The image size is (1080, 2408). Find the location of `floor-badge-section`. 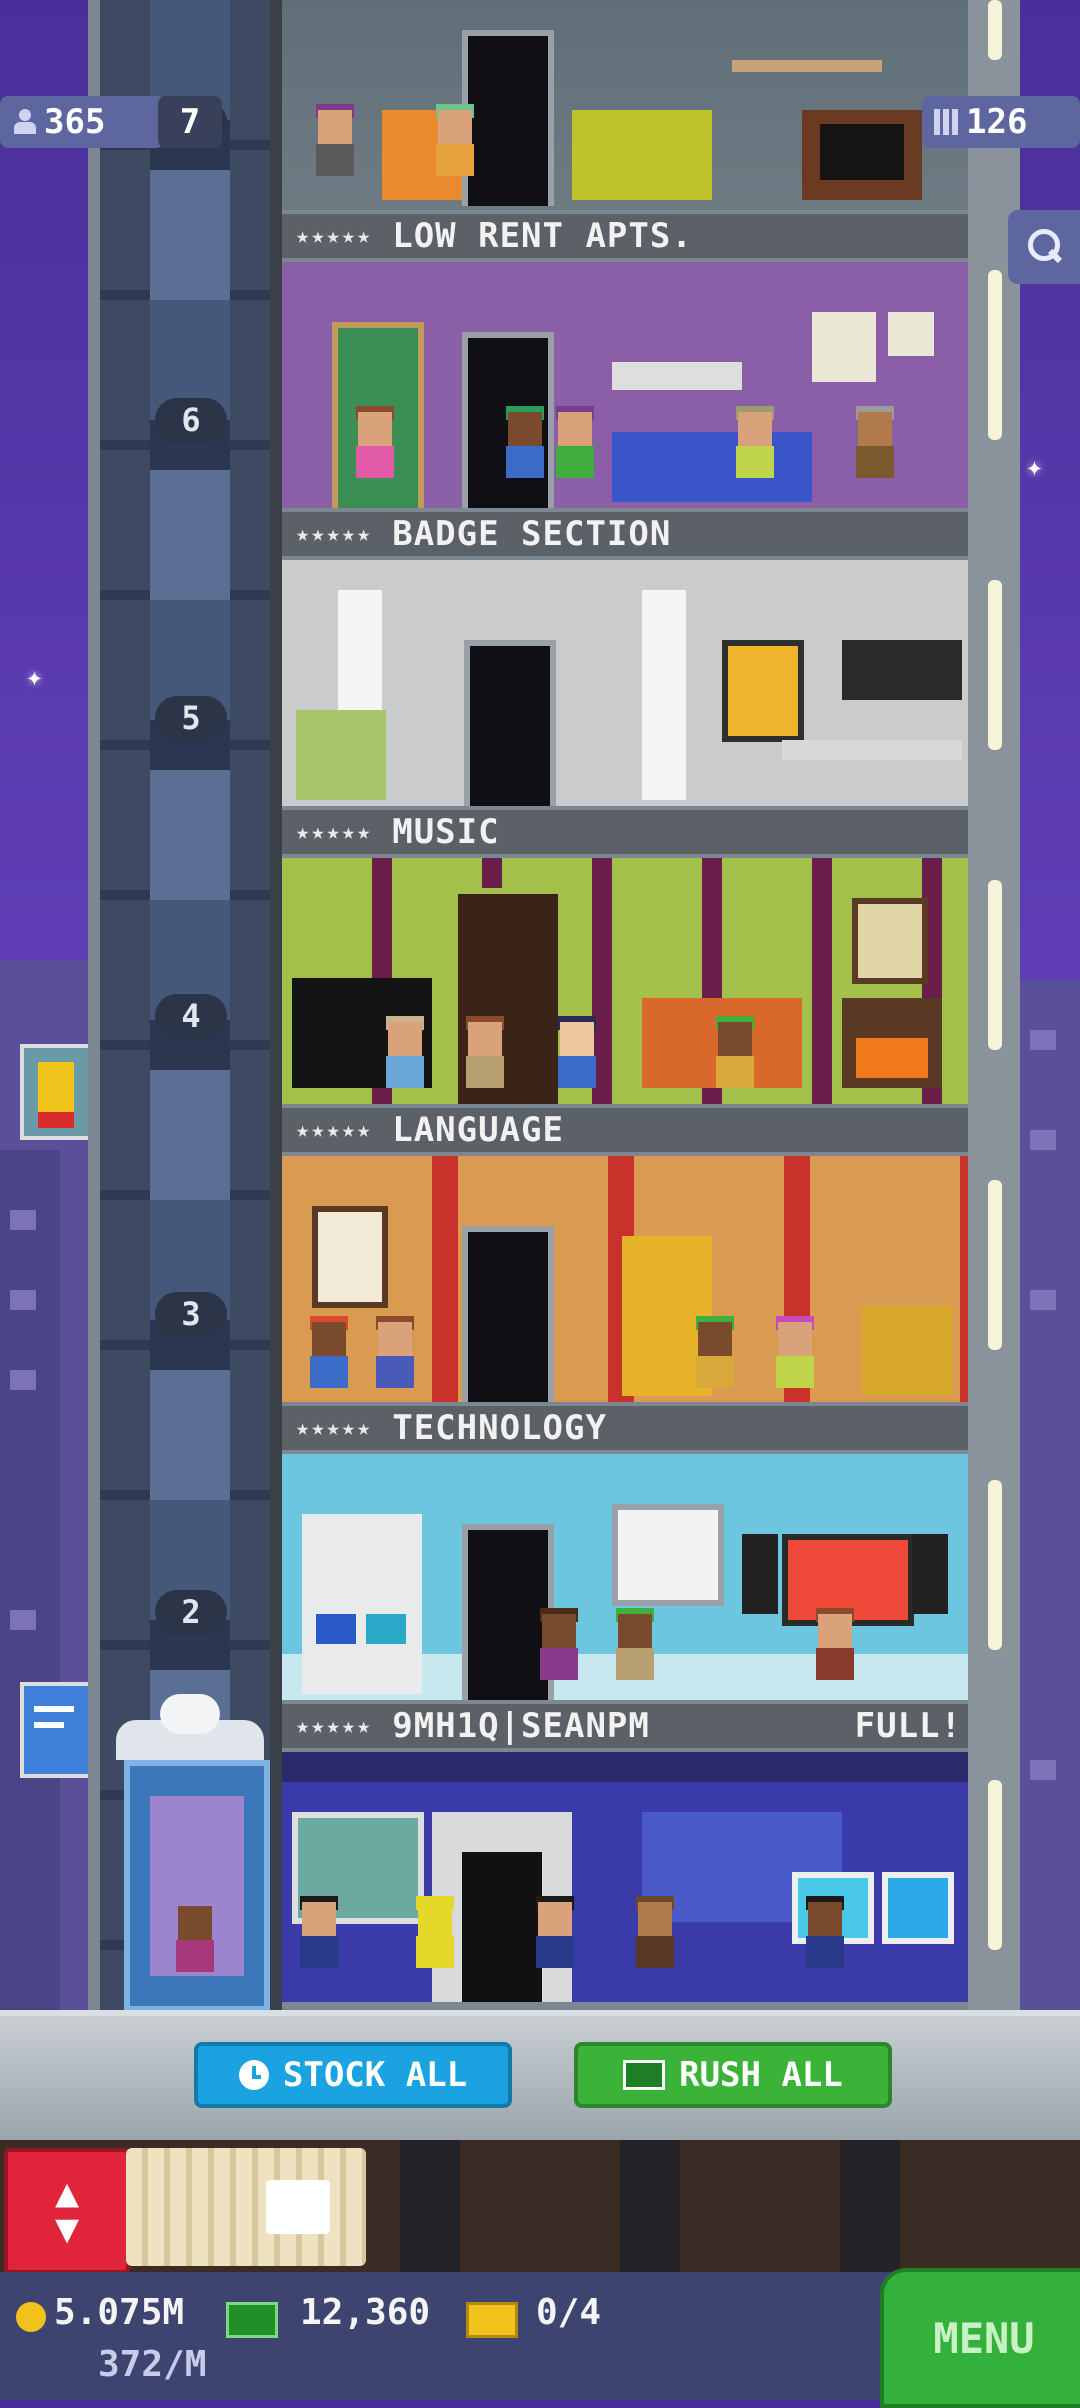

floor-badge-section is located at coordinates (625, 385).